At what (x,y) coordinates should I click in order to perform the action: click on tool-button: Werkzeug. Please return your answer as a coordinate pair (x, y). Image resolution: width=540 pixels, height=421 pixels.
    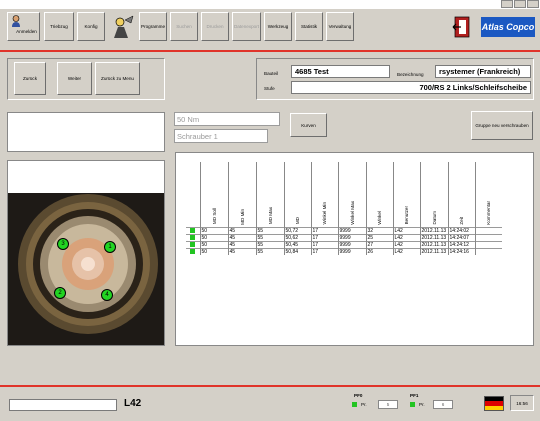
    Looking at the image, I should click on (278, 26).